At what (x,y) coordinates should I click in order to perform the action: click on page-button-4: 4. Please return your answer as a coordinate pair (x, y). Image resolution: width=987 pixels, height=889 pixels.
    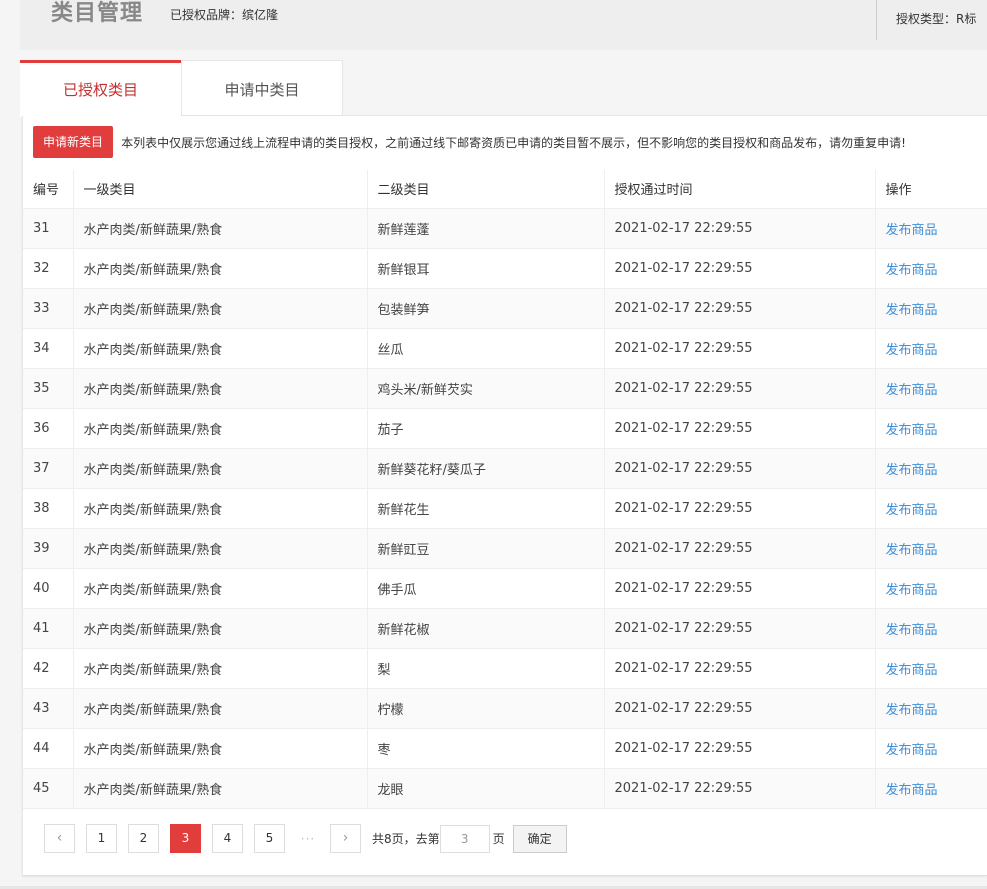
    Looking at the image, I should click on (227, 838).